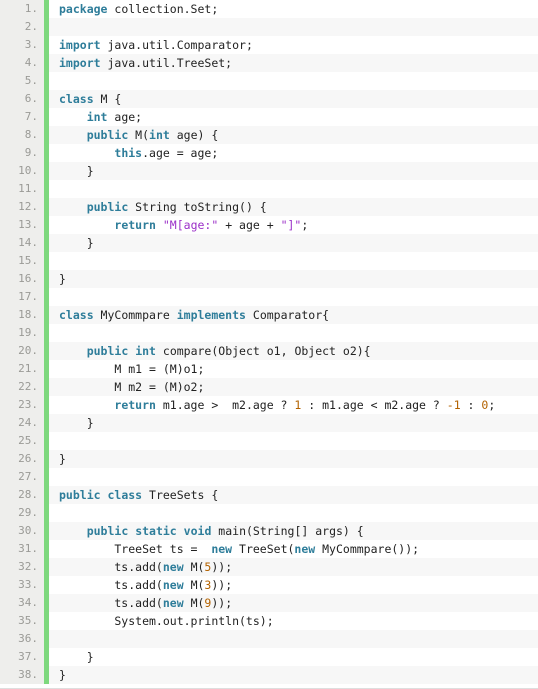 The height and width of the screenshot is (689, 538). I want to click on code-line-row: 15., so click(269, 261).